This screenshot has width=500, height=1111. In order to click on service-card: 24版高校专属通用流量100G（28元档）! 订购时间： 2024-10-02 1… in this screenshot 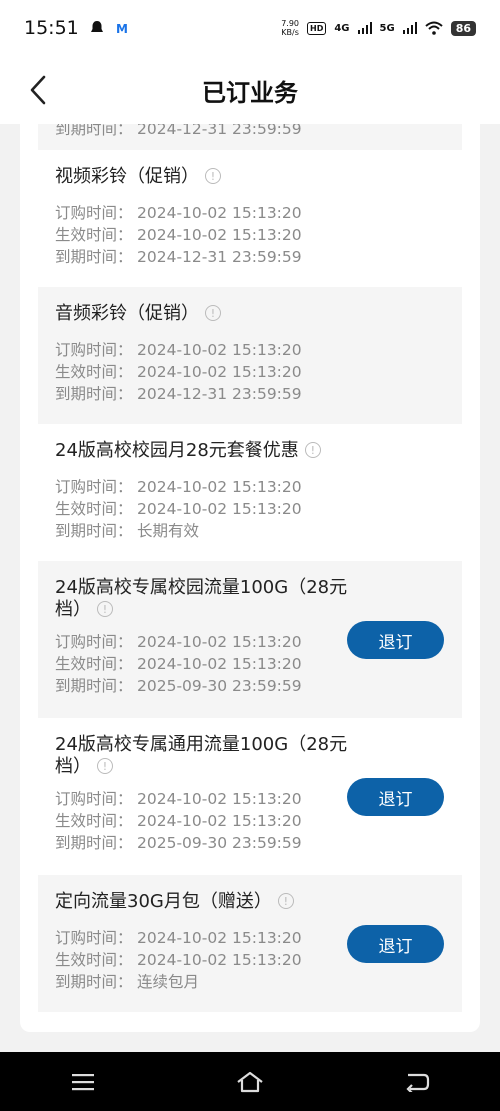, I will do `click(250, 796)`.